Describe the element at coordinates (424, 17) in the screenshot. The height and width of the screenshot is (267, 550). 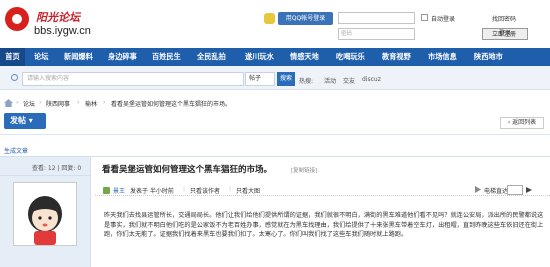
I see `auto-login-checkbox` at that location.